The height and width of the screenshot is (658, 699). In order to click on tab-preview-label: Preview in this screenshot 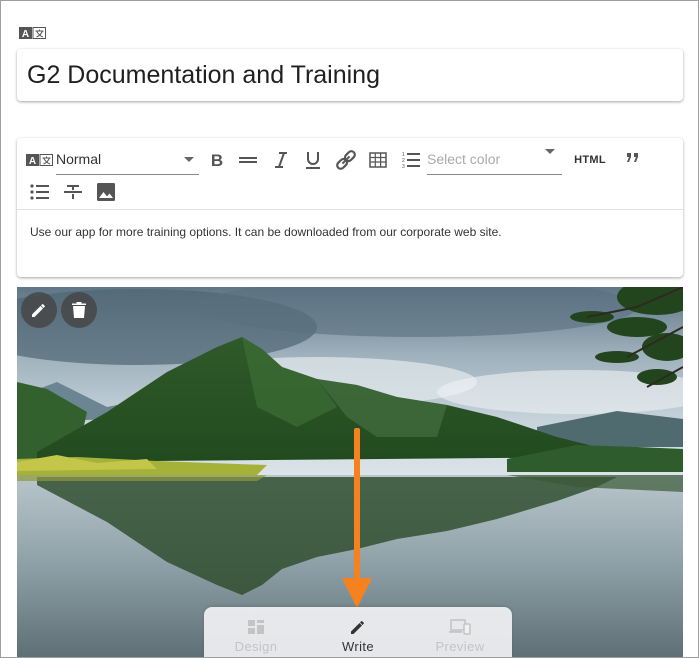, I will do `click(460, 646)`.